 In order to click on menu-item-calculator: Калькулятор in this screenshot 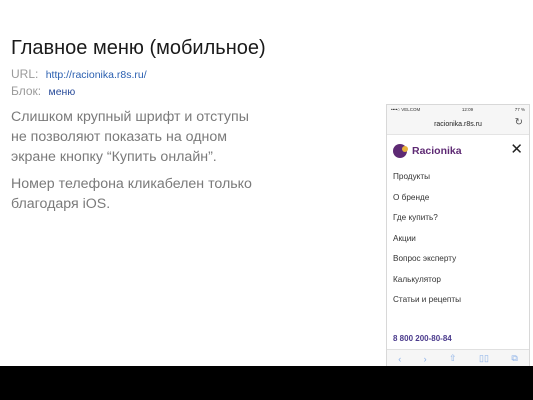, I will do `click(458, 280)`.